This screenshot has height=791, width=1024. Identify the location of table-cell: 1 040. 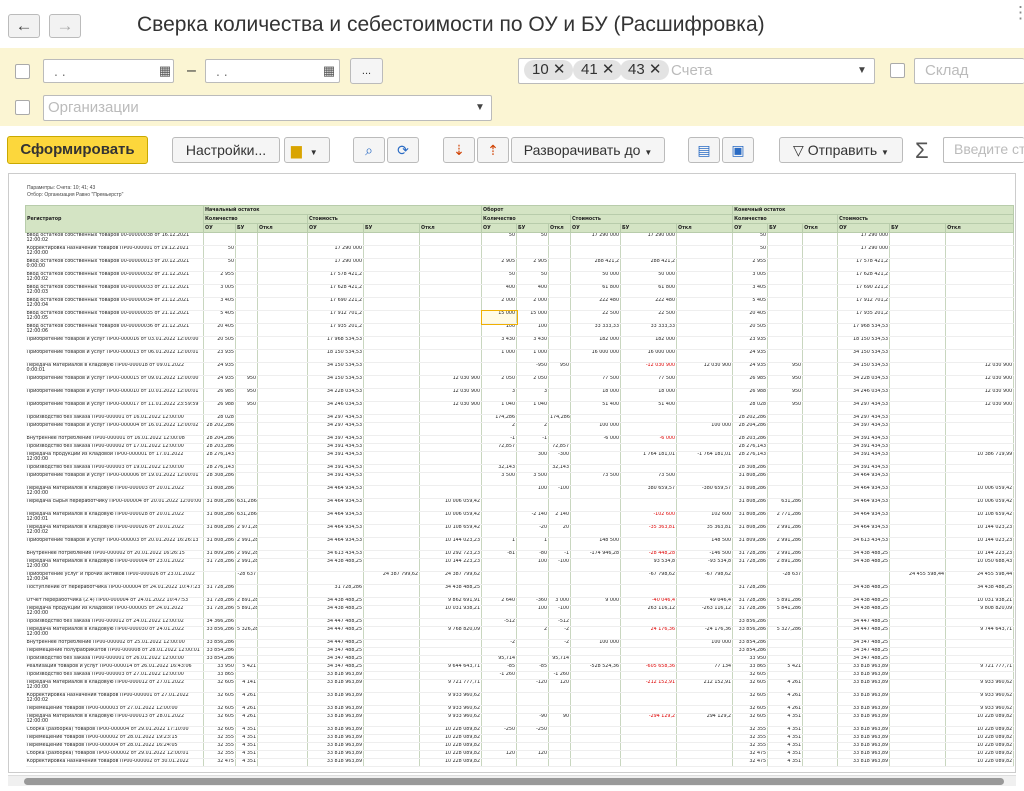
(533, 408).